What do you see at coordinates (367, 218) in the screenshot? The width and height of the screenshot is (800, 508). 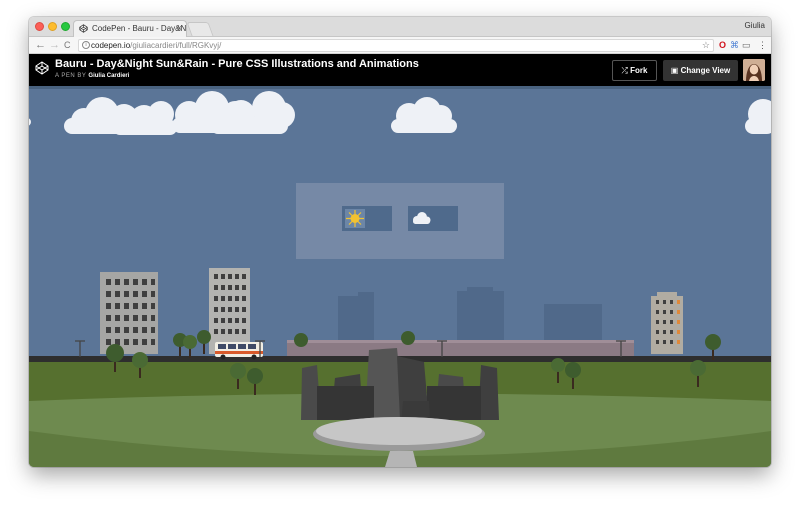 I see `sun-button` at bounding box center [367, 218].